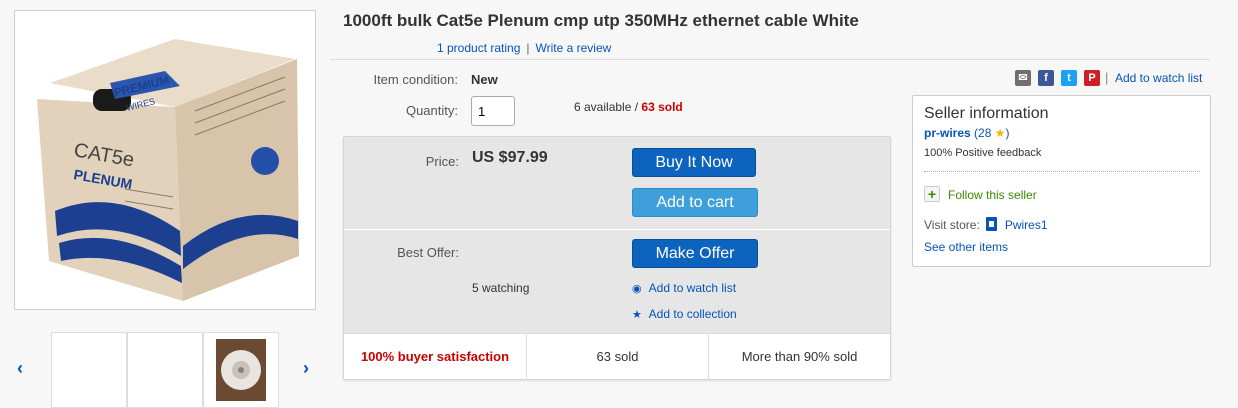 Image resolution: width=1238 pixels, height=408 pixels. I want to click on header-add-to-watch-list-link: Add to watch list, so click(1158, 78).